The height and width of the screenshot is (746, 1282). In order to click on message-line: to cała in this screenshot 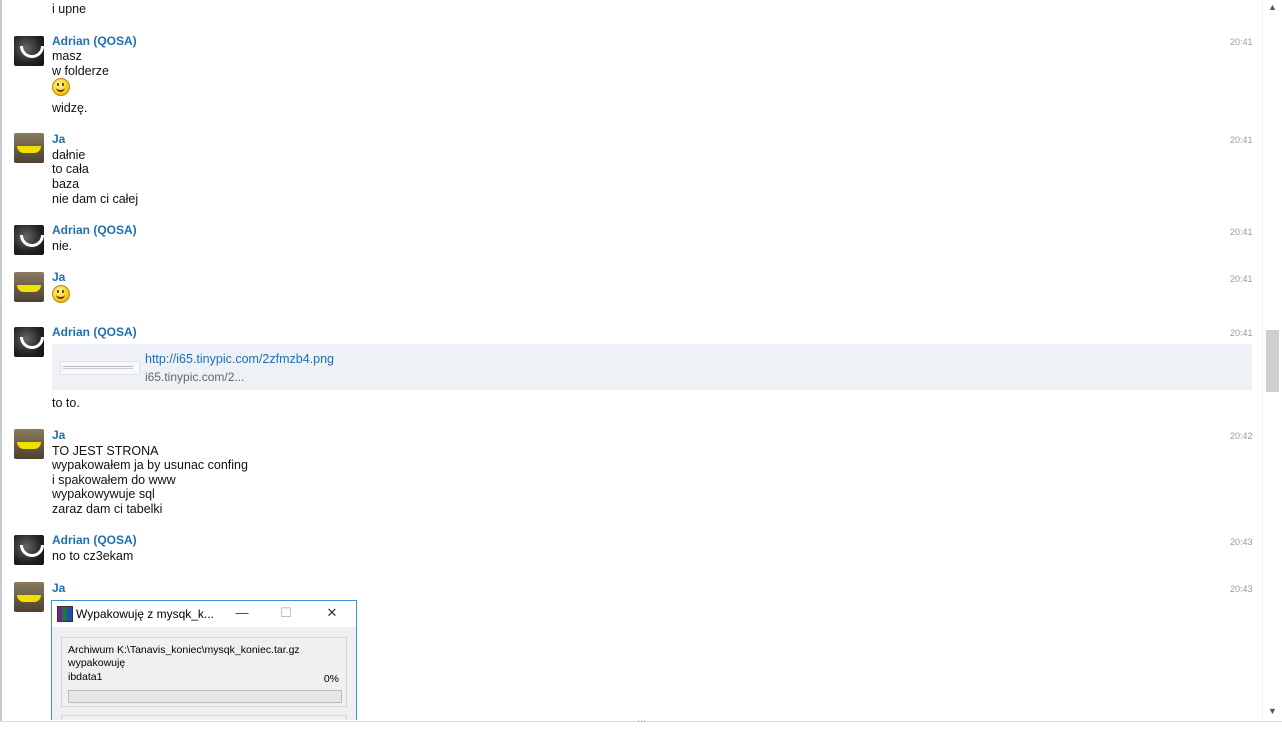, I will do `click(70, 169)`.